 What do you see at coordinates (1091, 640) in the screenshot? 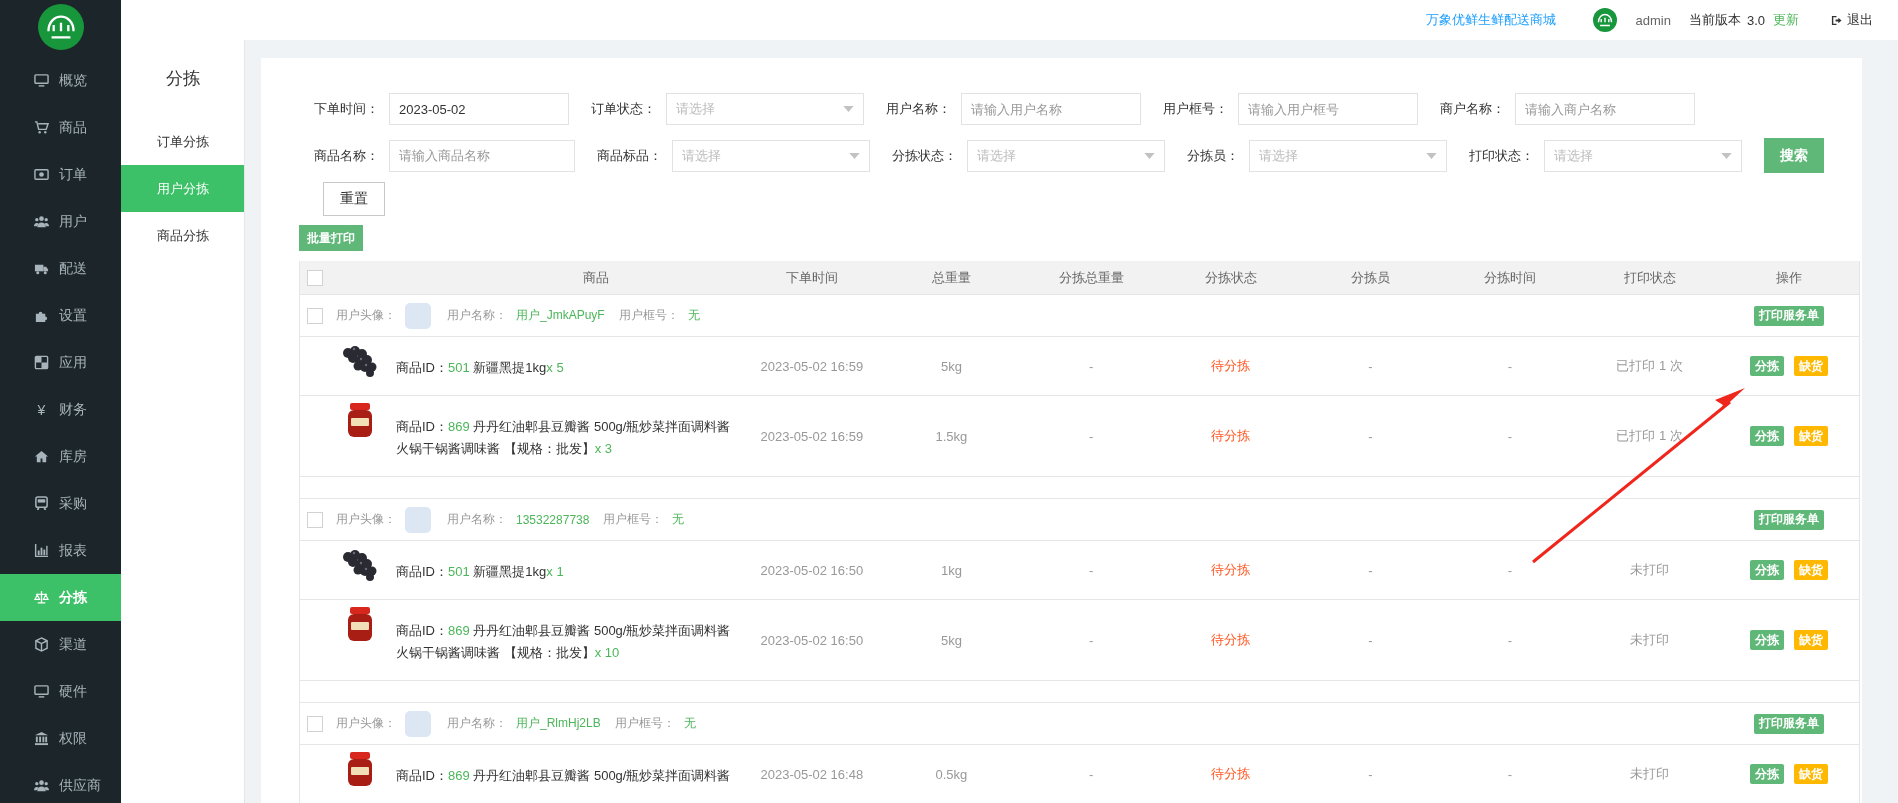
I see `sorted-weight: -` at bounding box center [1091, 640].